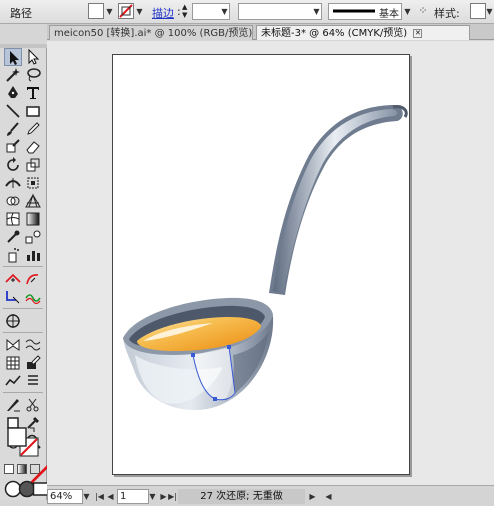  What do you see at coordinates (13, 297) in the screenshot?
I see `direct-path-edit-icon` at bounding box center [13, 297].